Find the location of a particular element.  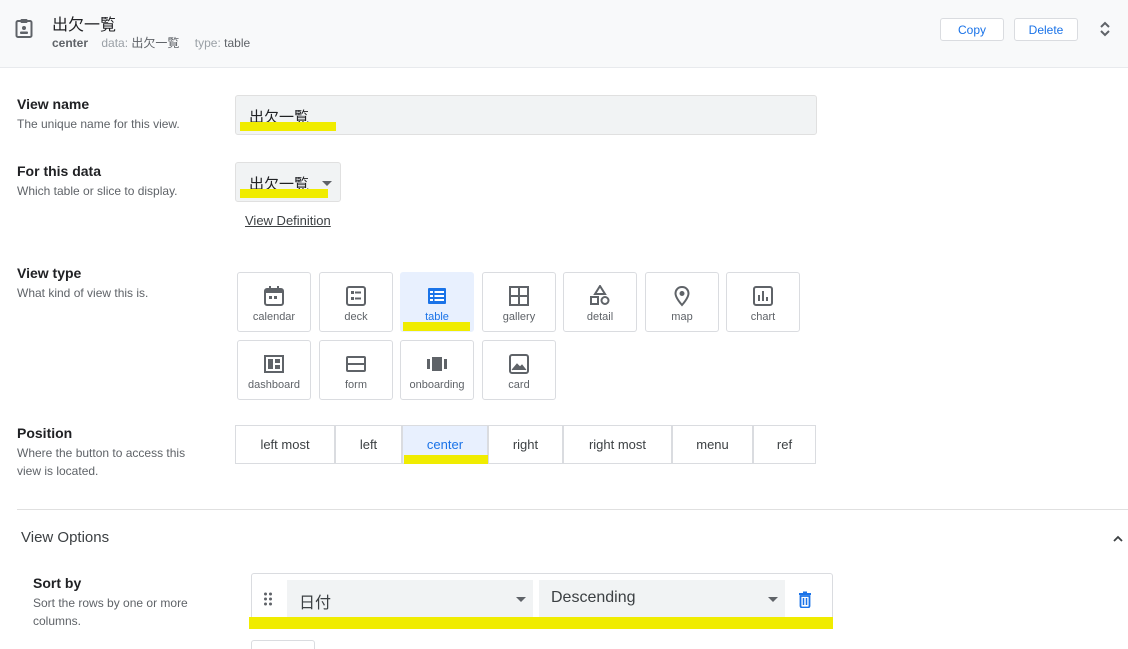

deck-icon is located at coordinates (356, 296).